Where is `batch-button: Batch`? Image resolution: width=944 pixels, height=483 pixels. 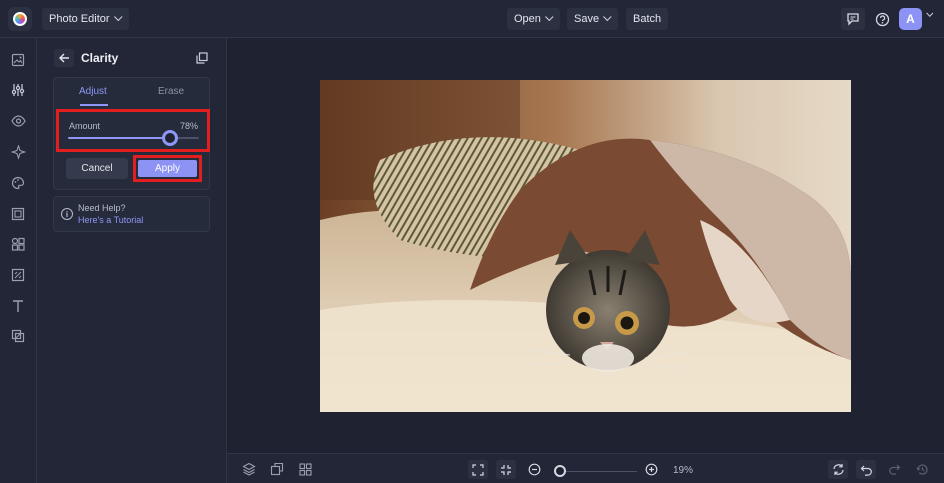
batch-button: Batch is located at coordinates (647, 19).